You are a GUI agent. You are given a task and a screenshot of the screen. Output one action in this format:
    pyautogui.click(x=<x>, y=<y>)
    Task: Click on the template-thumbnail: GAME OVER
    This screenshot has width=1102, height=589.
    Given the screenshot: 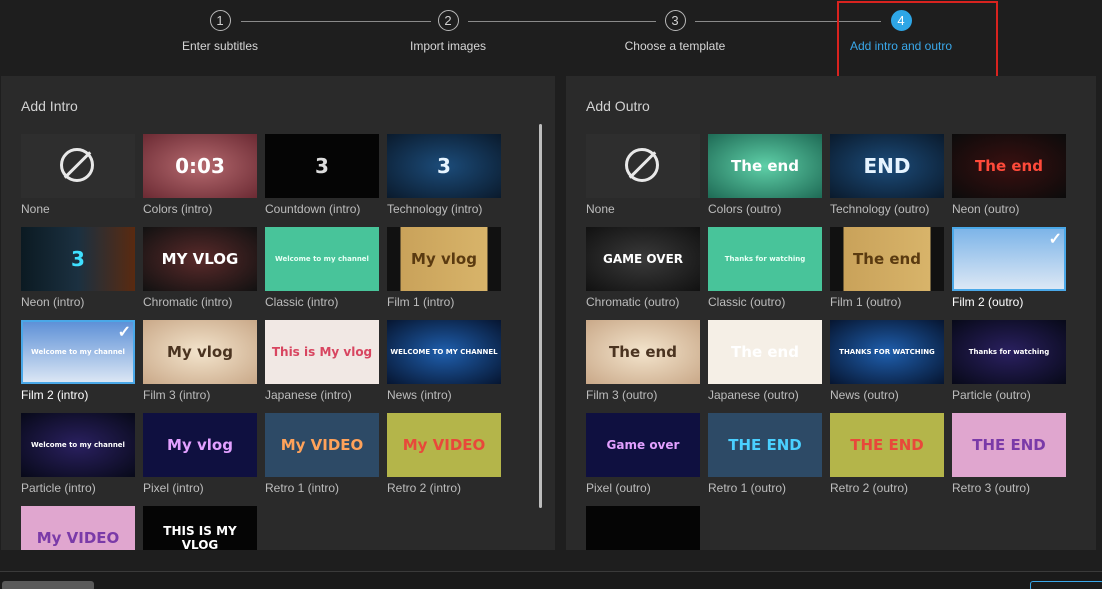 What is the action you would take?
    pyautogui.click(x=643, y=259)
    